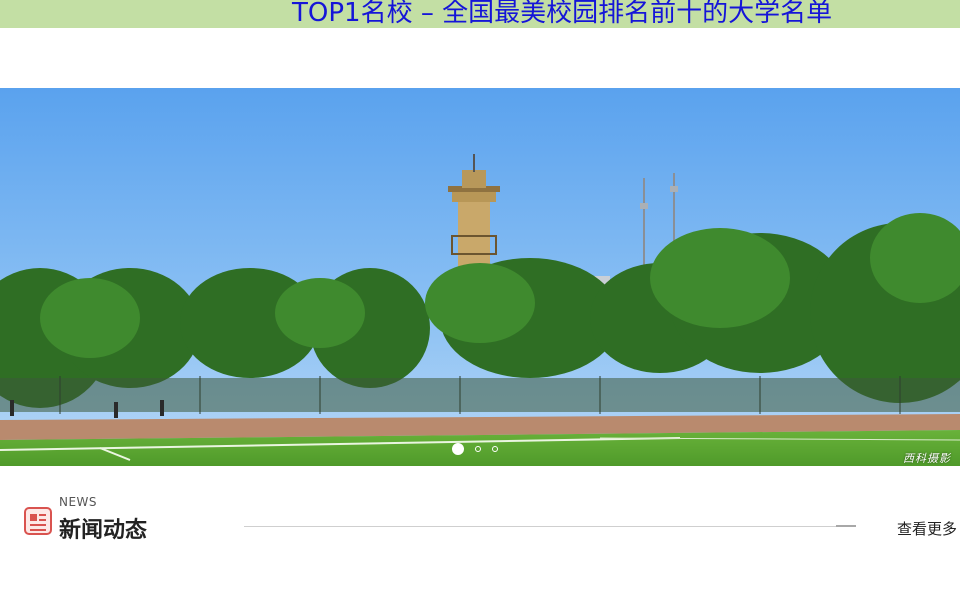 The width and height of the screenshot is (960, 600). Describe the element at coordinates (927, 528) in the screenshot. I see `more-news-link: 查看更多` at that location.